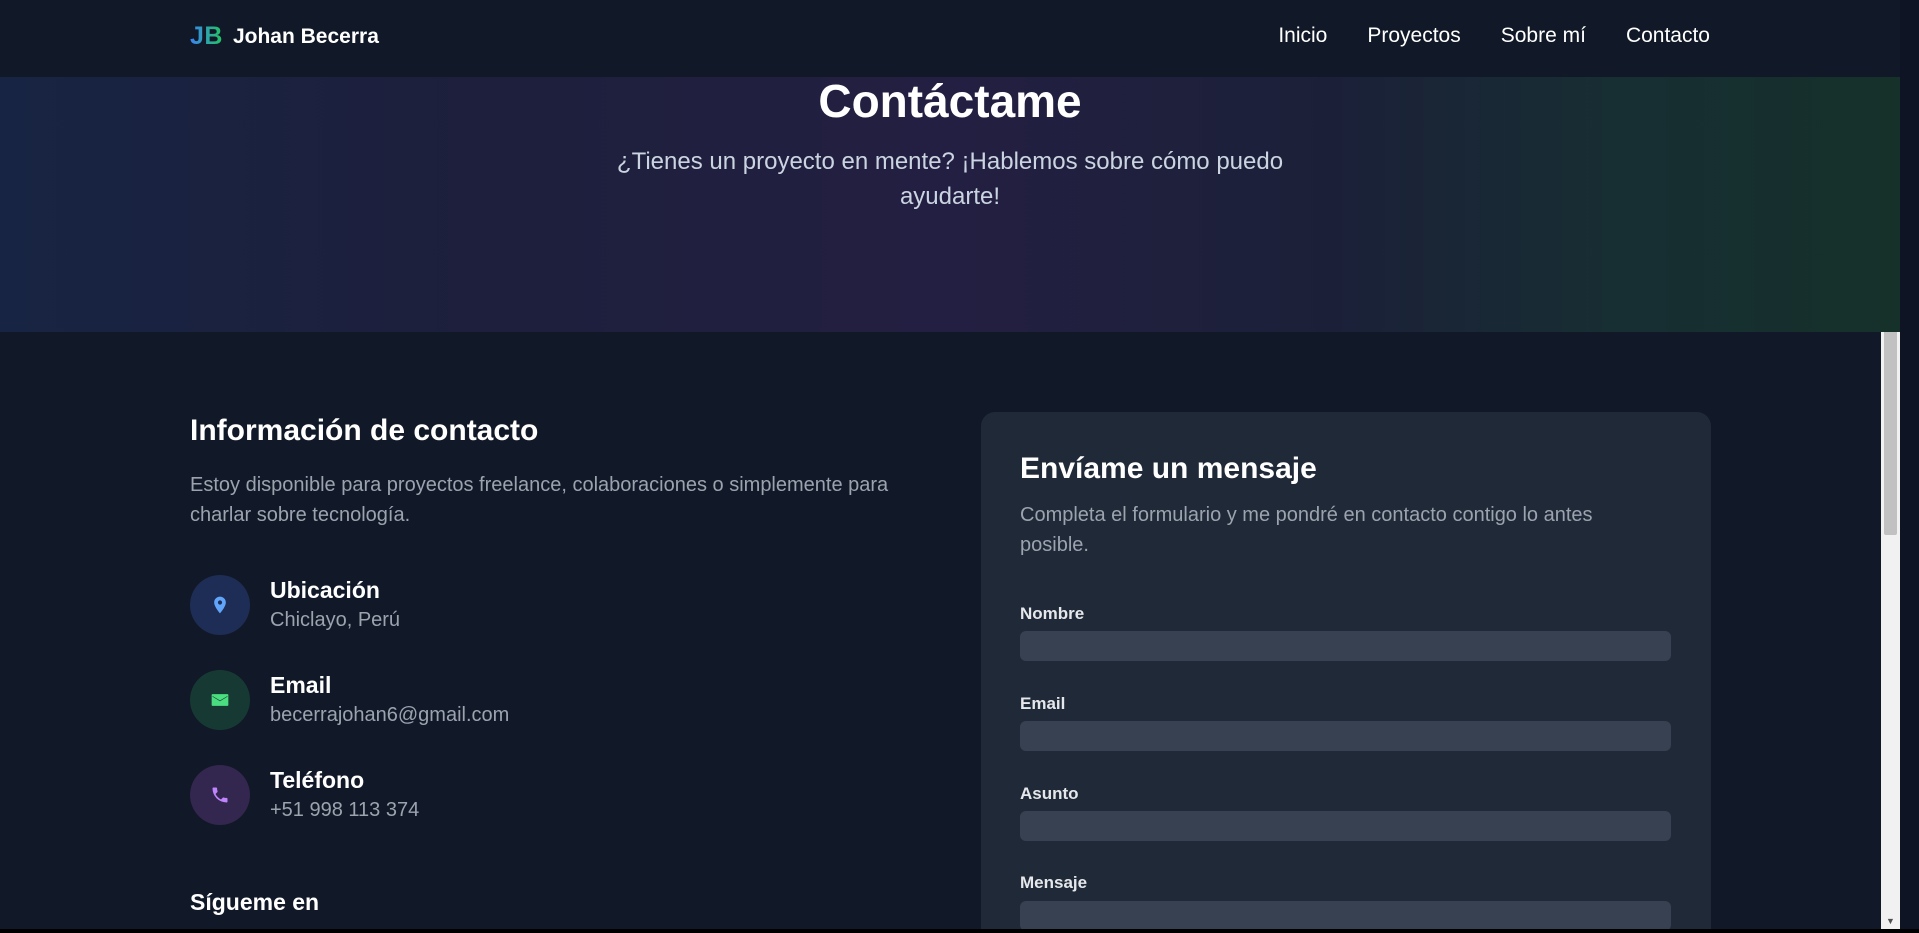 This screenshot has width=1919, height=933. Describe the element at coordinates (220, 795) in the screenshot. I see `phone-icon` at that location.